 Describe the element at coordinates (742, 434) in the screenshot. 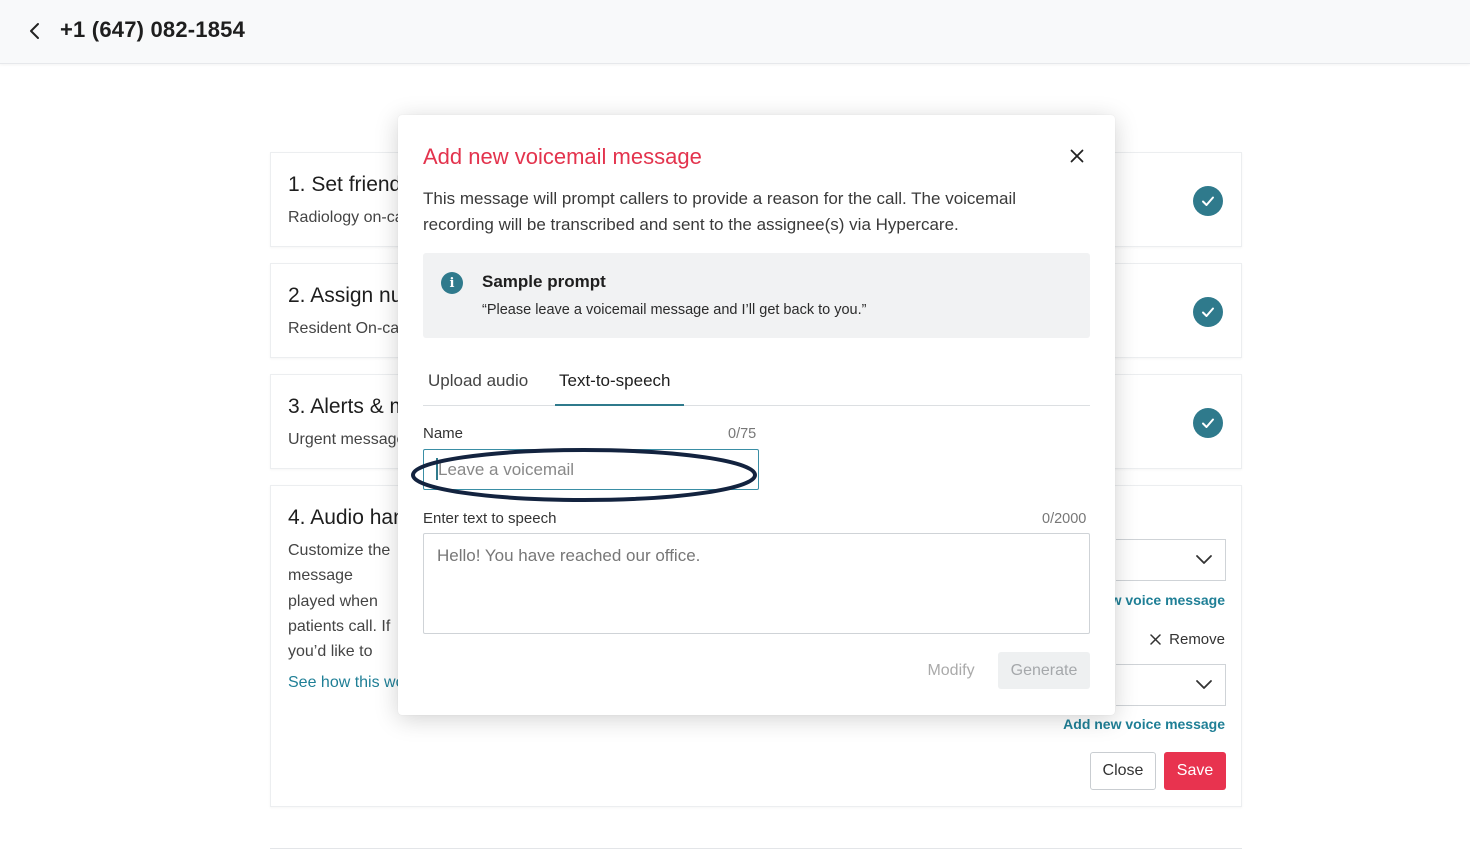

I see `name-counter: 0/75` at that location.